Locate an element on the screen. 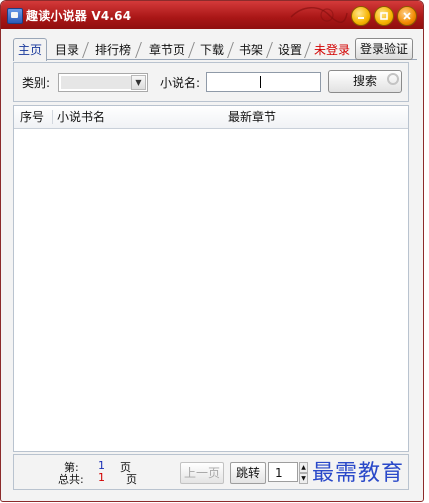 Image resolution: width=429 pixels, height=503 pixels. tab-bar: 主页 目录 排行榜 章节页 下载 书架 设置 未登录 登录验证 is located at coordinates (215, 49).